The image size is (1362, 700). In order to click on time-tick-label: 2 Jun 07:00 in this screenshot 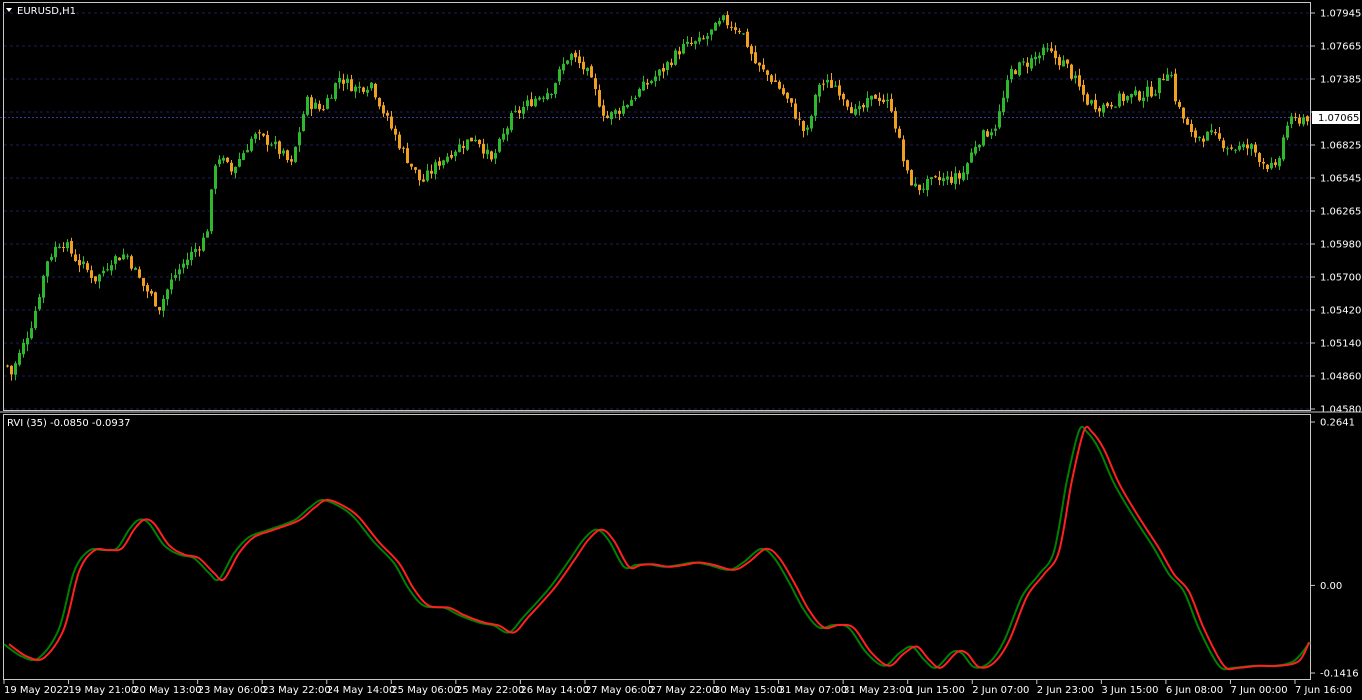, I will do `click(1000, 690)`.